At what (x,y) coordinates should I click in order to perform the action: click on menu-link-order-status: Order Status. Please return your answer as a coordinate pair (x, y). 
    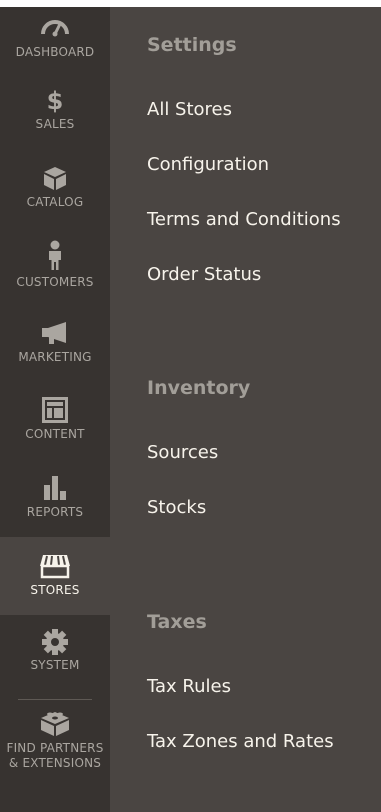
    Looking at the image, I should click on (204, 274).